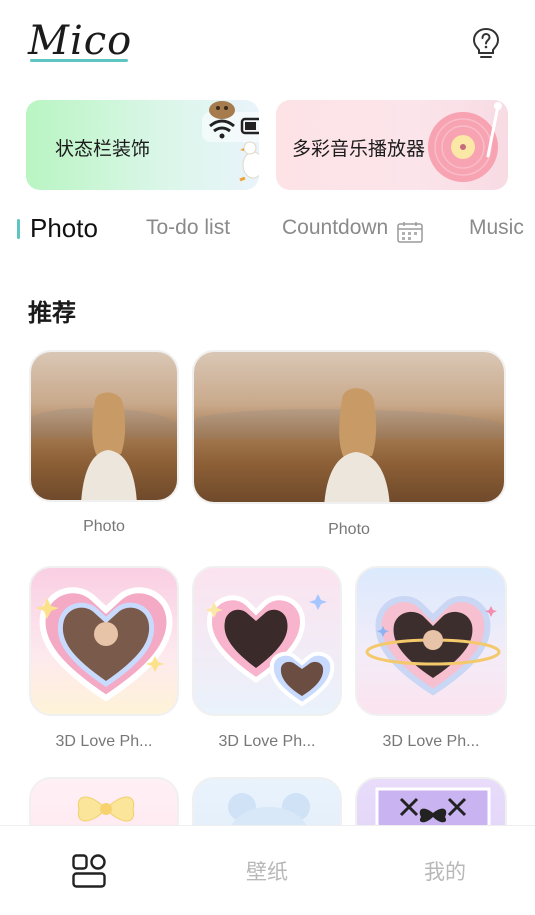 The image size is (535, 915). I want to click on help-bulb-icon, so click(486, 44).